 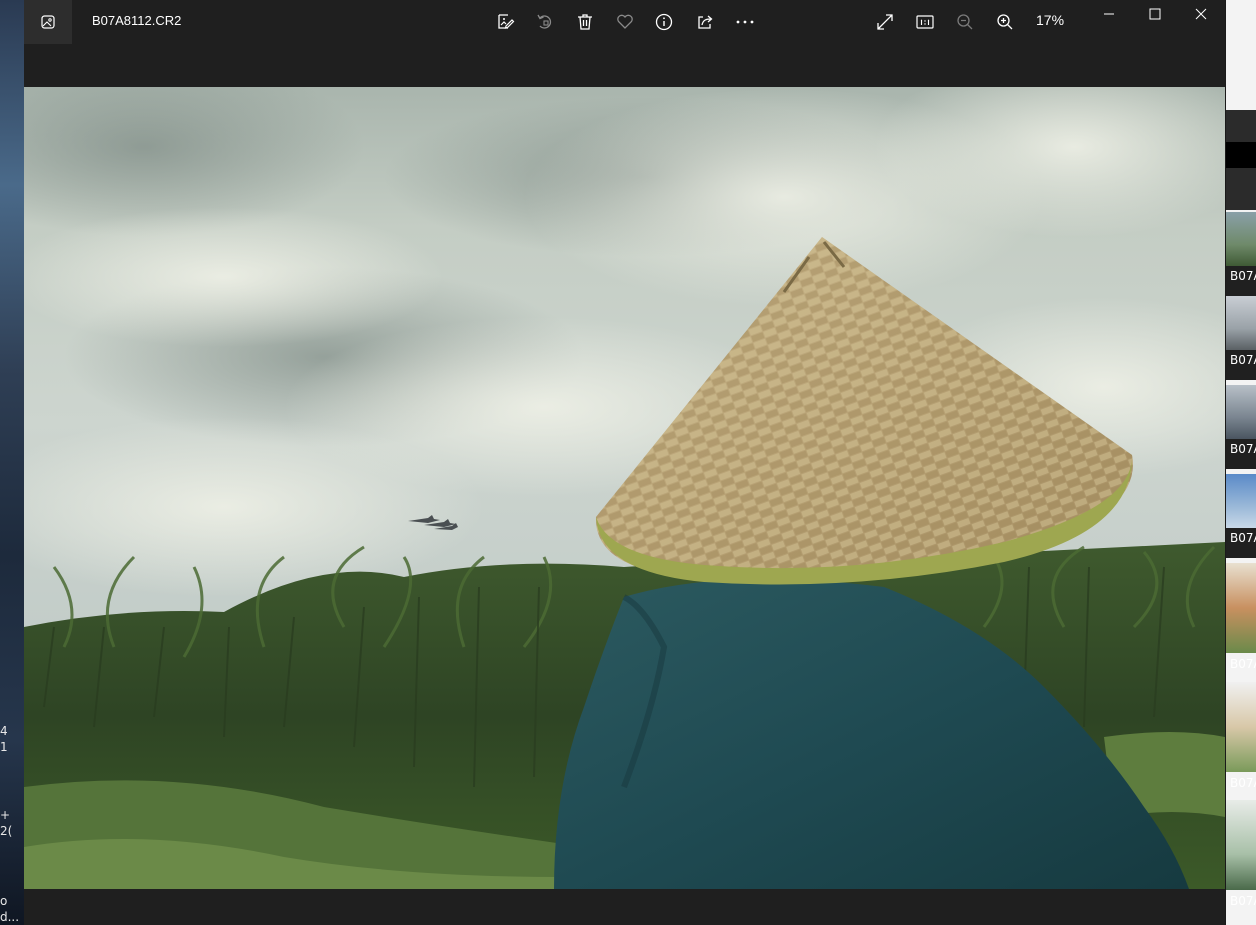 I want to click on zoom-out-icon, so click(x=965, y=22).